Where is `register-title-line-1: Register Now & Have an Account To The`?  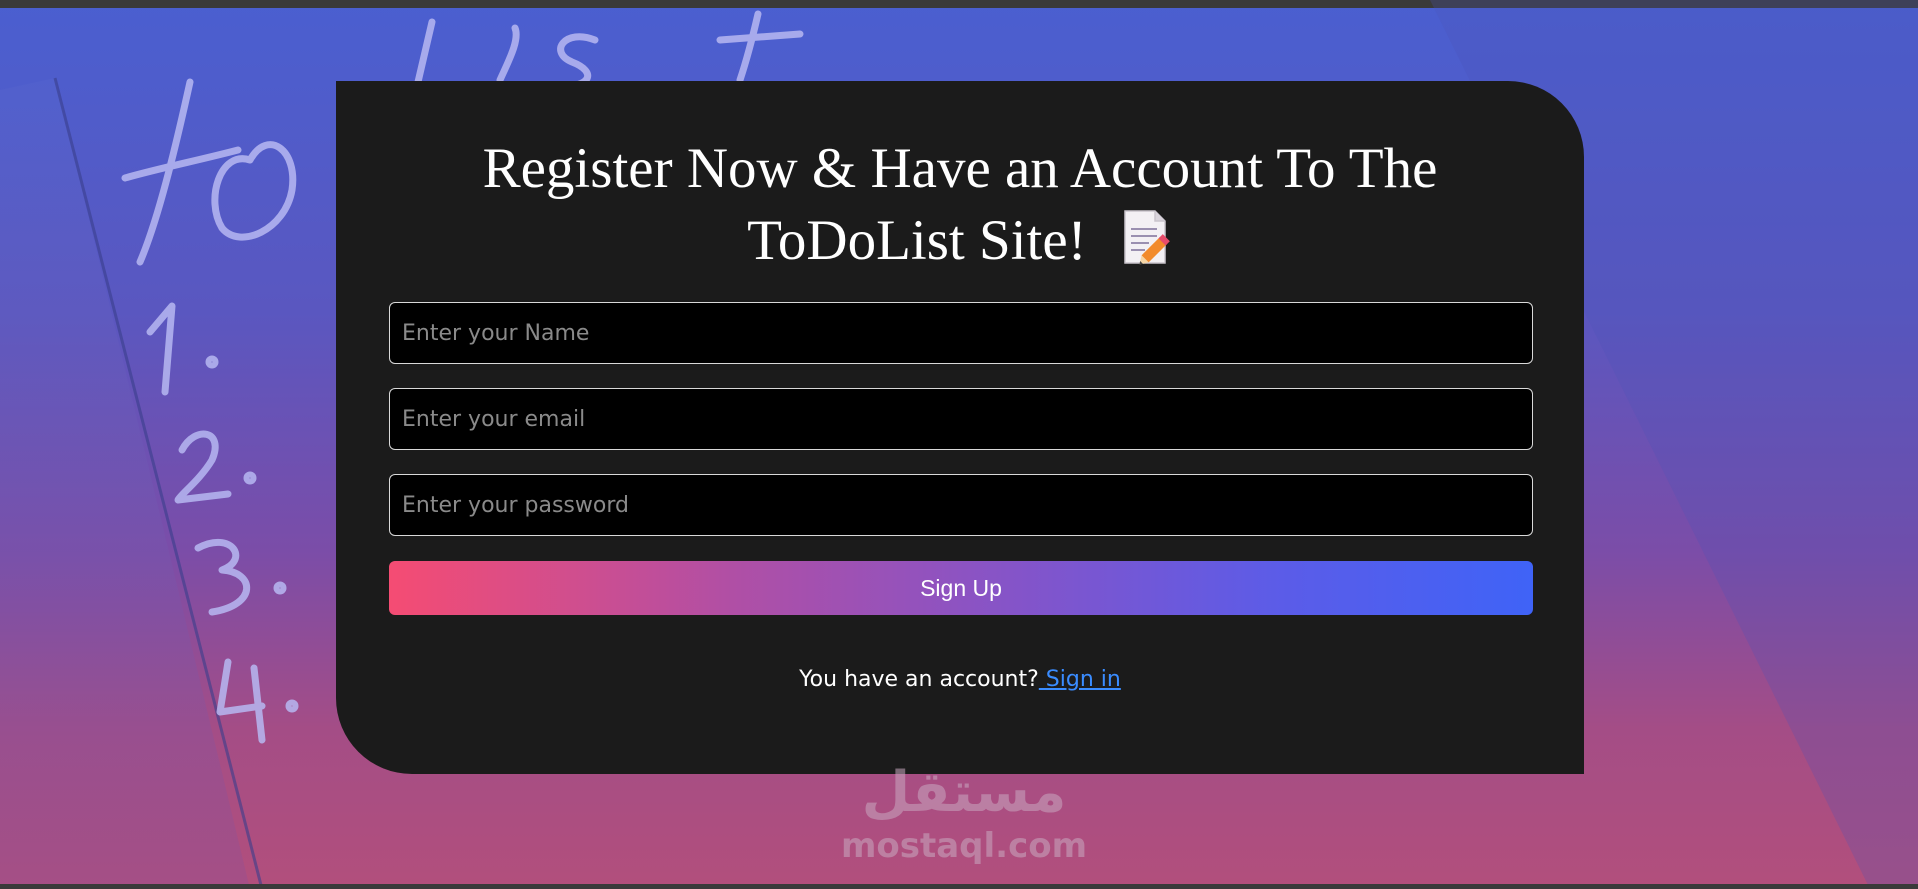 register-title-line-1: Register Now & Have an Account To The is located at coordinates (960, 168).